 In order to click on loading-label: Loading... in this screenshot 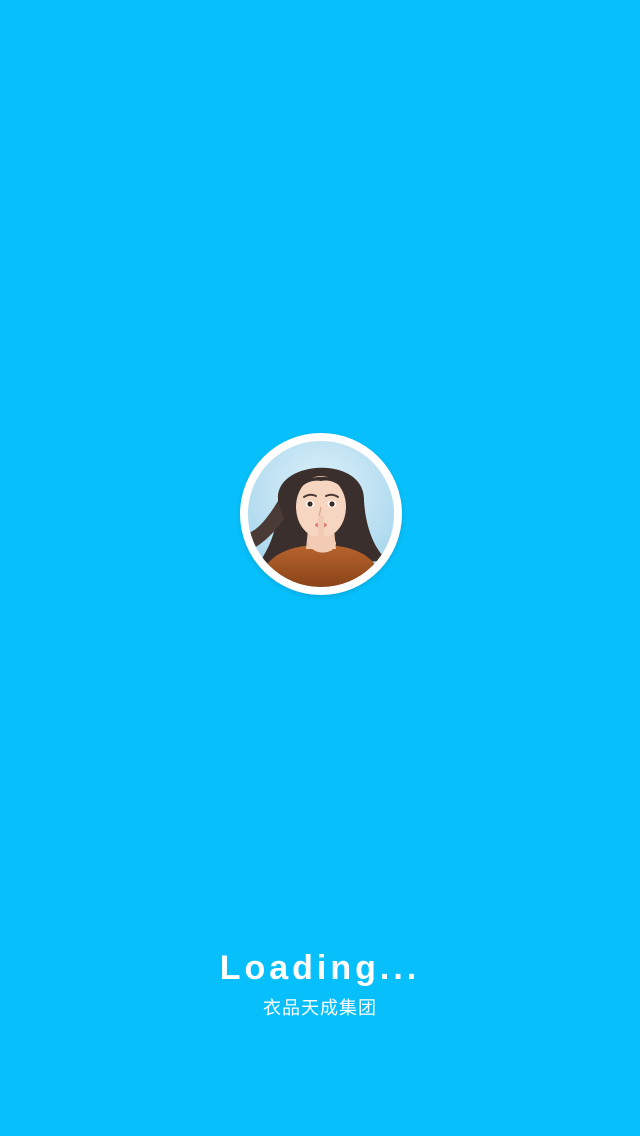, I will do `click(320, 968)`.